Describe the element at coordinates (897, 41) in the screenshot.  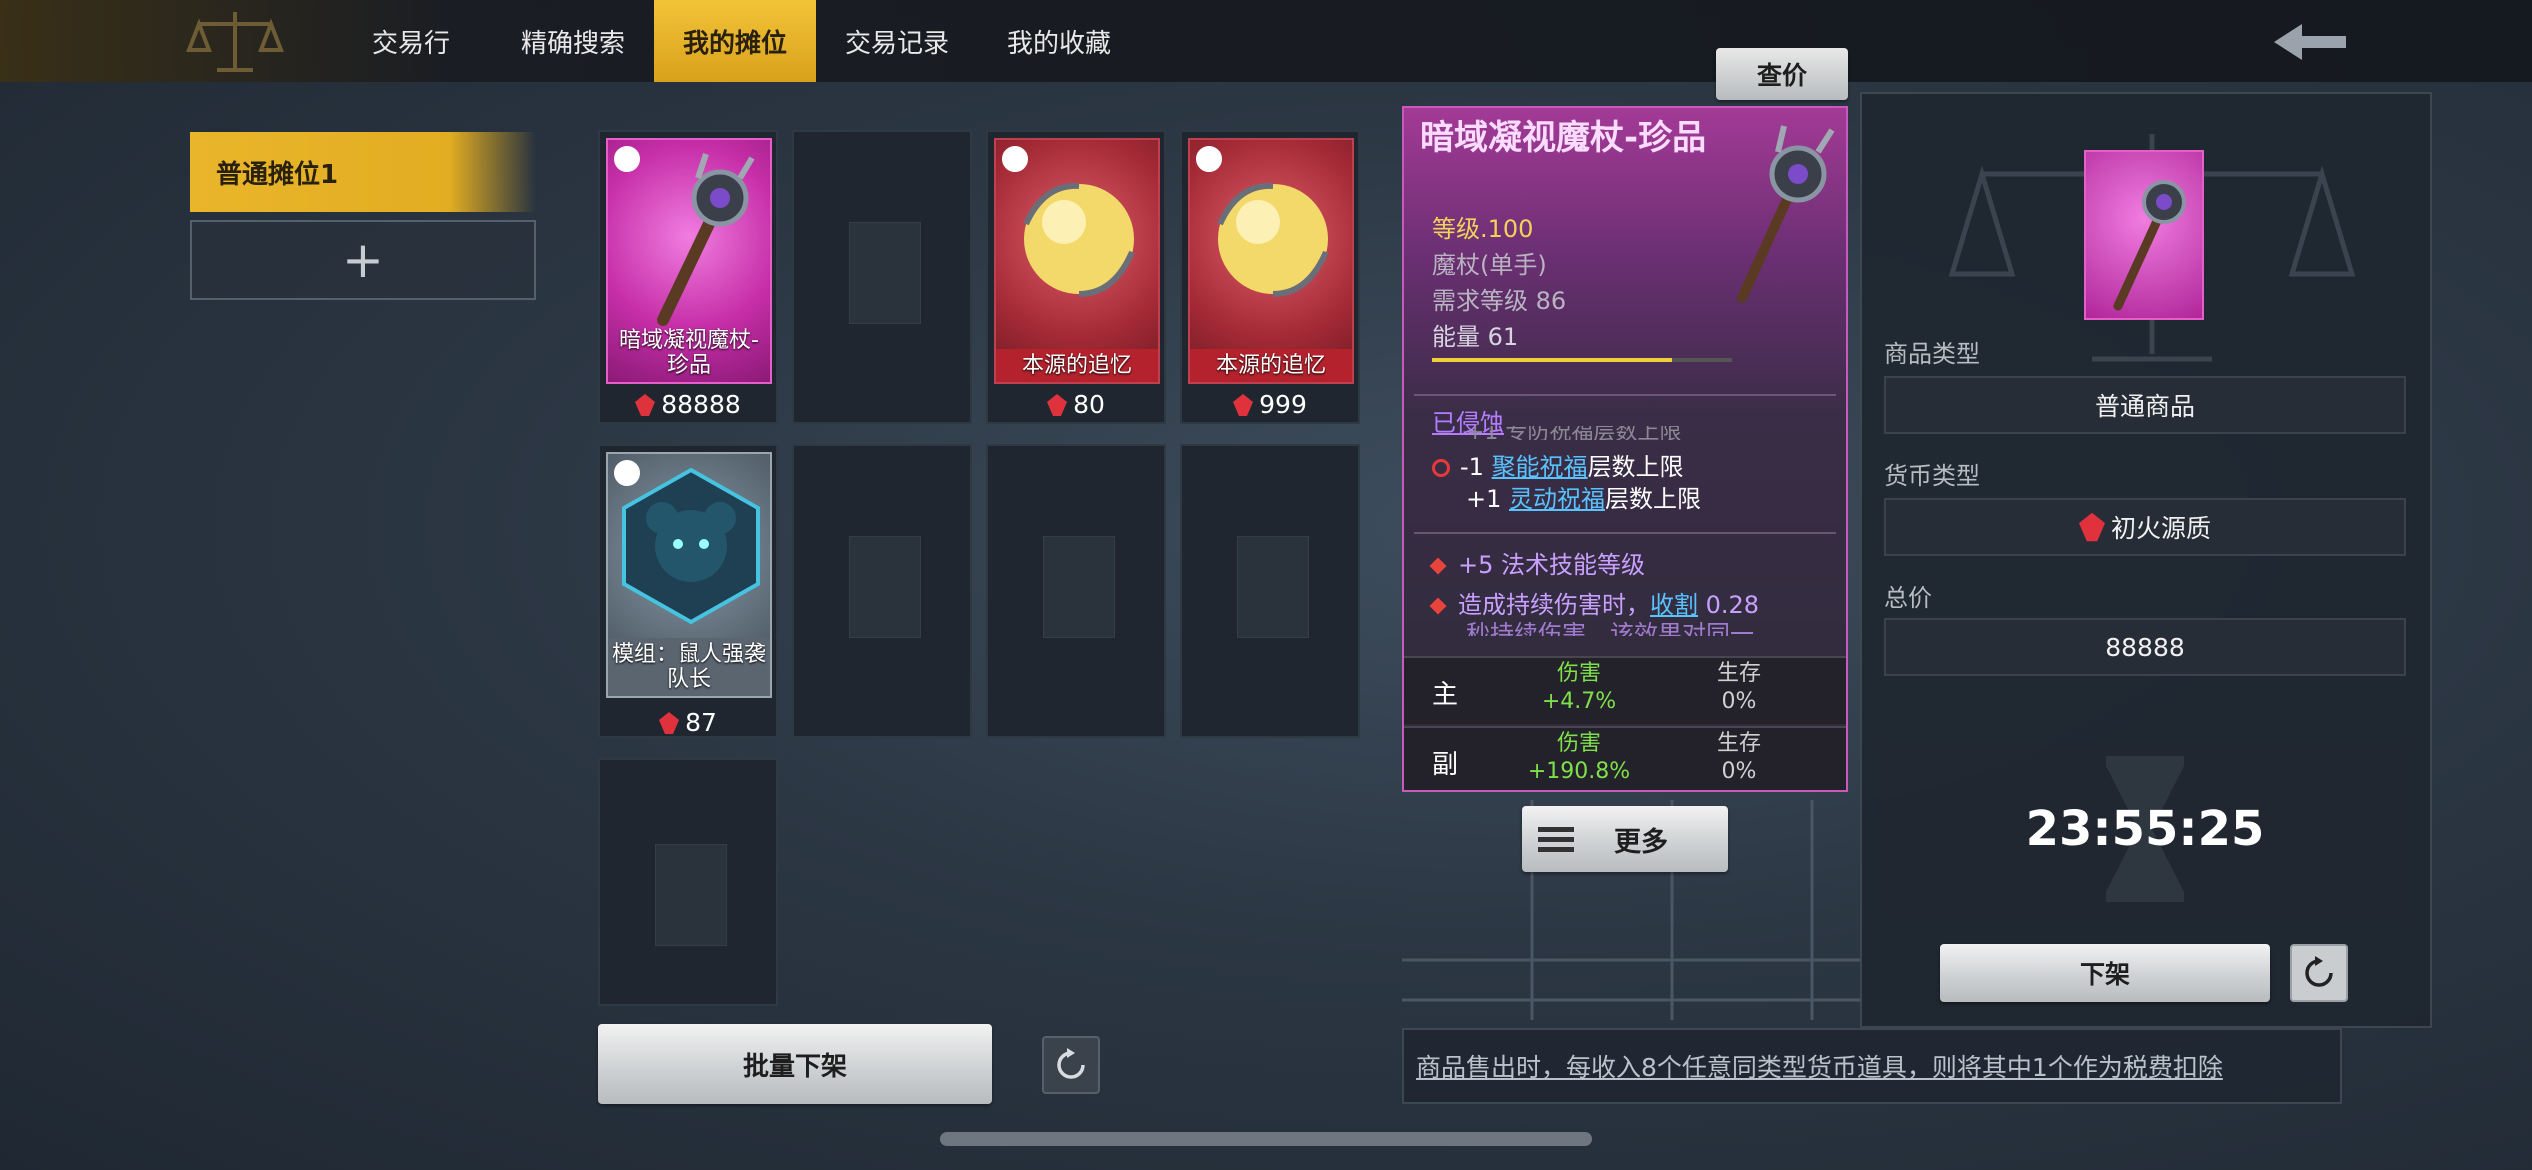
I see `tab-trade-records: 交易记录` at that location.